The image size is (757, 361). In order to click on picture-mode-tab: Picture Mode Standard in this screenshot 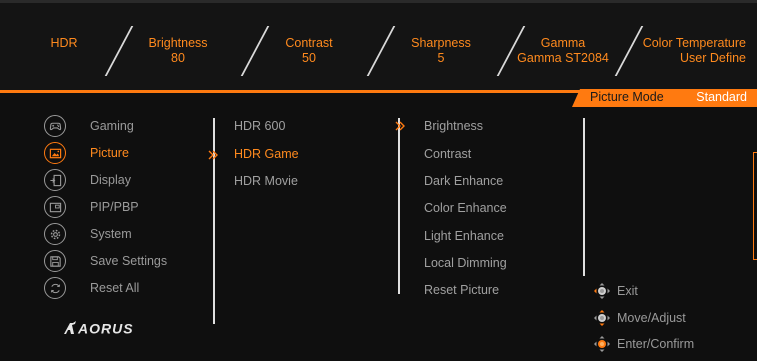, I will do `click(664, 98)`.